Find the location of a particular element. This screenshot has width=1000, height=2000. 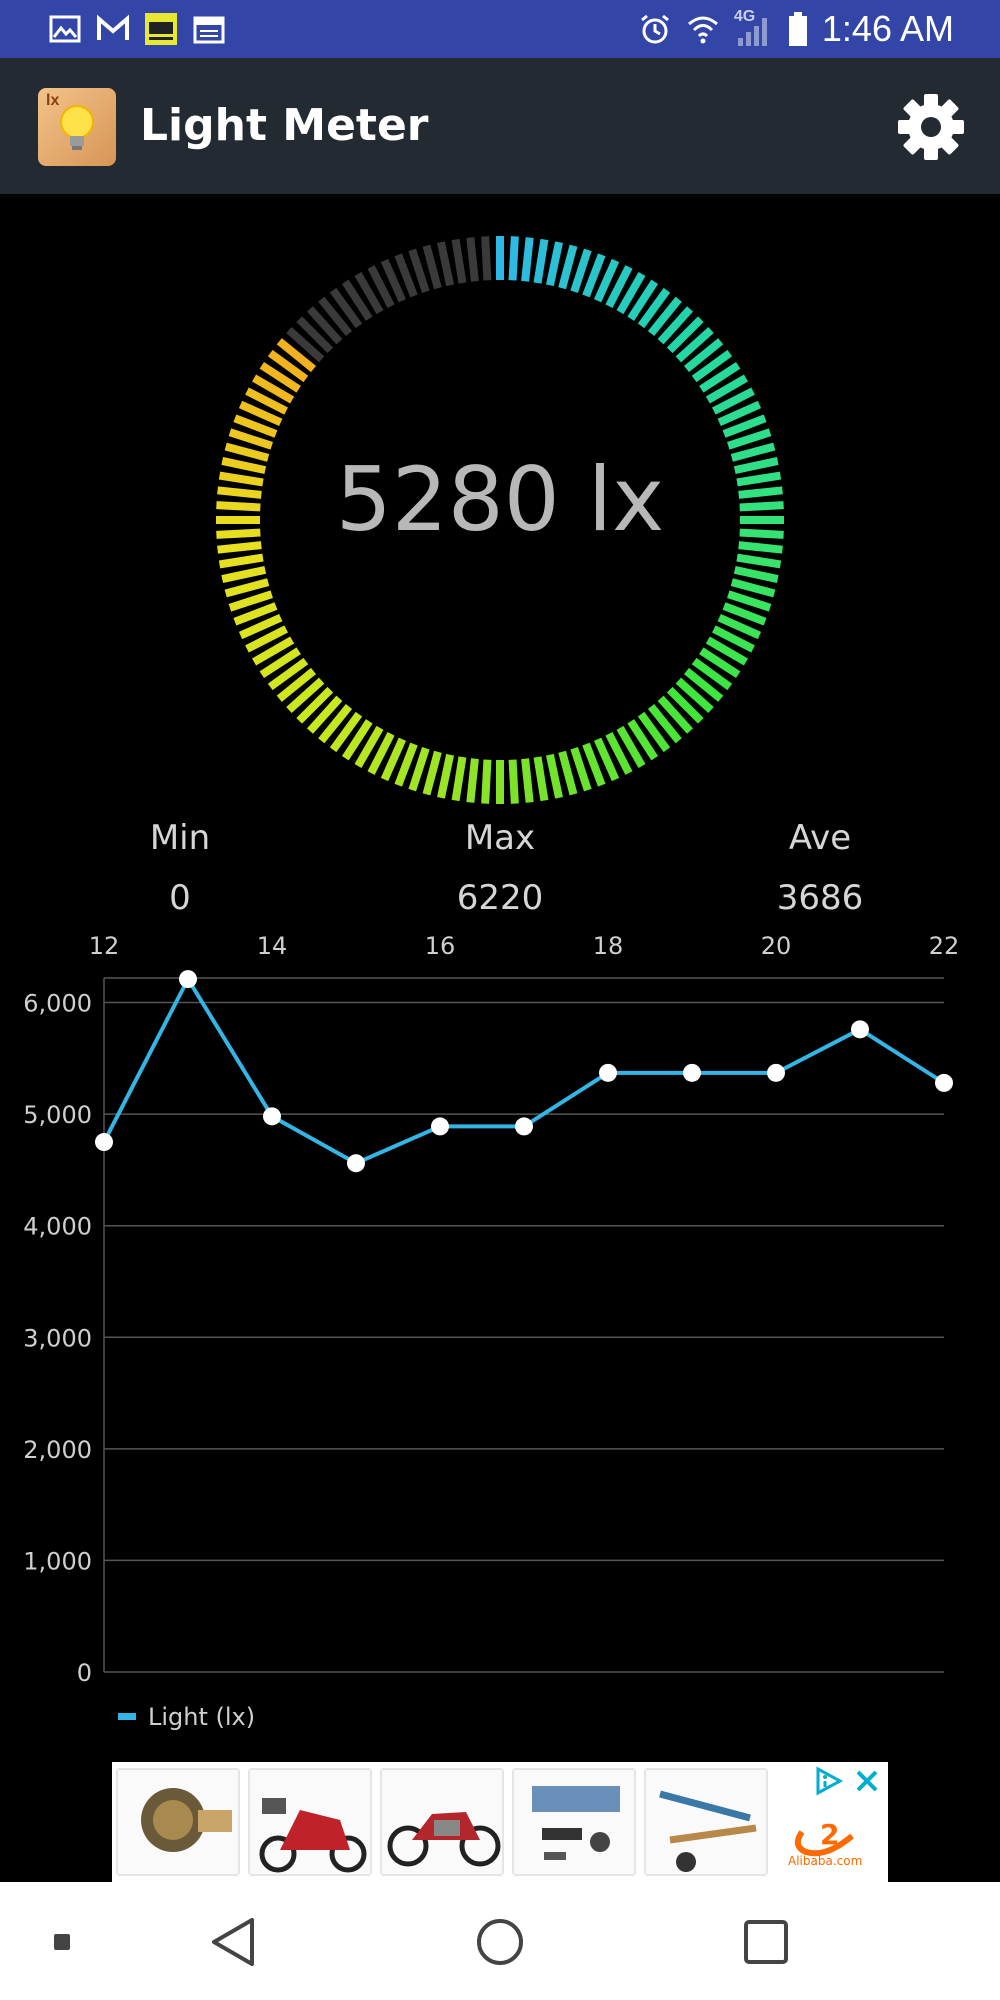

system-icons: 4G 1:46 AM is located at coordinates (796, 29).